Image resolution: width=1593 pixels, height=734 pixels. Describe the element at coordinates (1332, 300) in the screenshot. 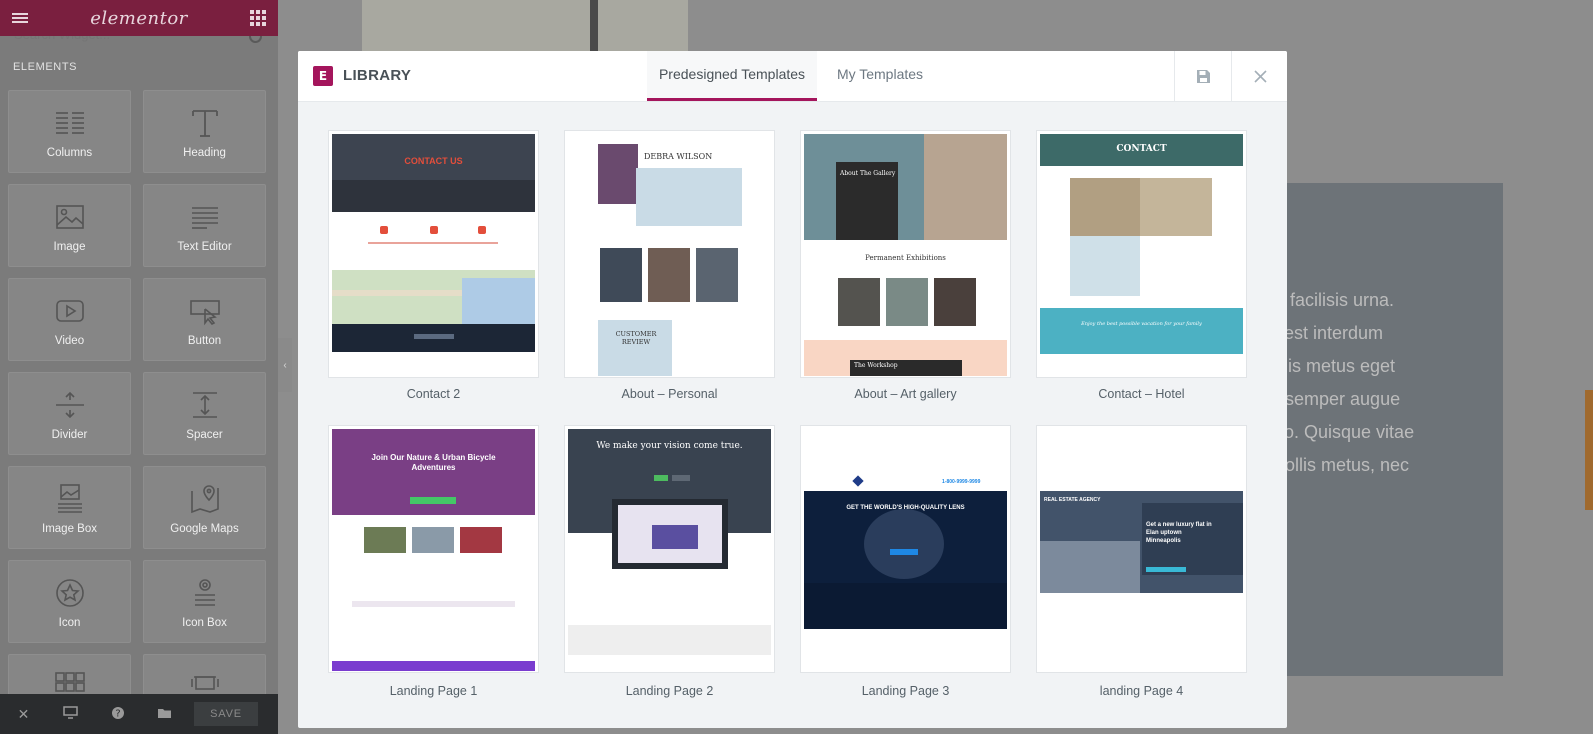

I see `background-text-line: et facilisis urna.` at that location.